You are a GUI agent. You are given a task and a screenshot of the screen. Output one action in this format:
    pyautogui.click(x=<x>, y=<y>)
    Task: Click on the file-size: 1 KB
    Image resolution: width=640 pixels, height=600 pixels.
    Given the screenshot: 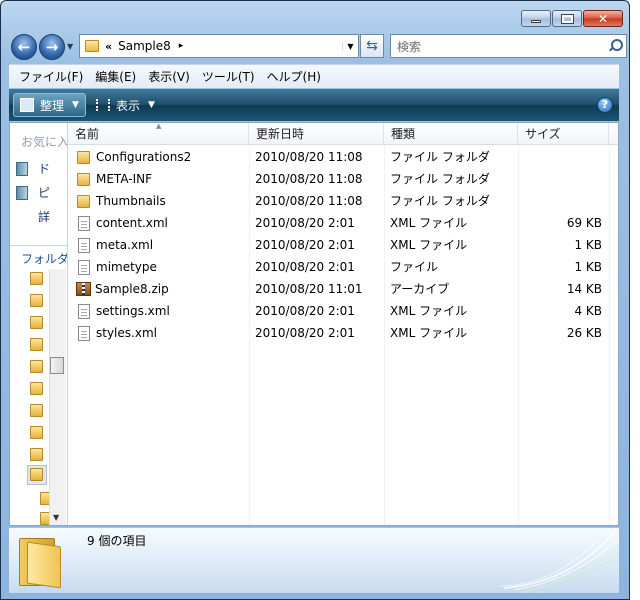 What is the action you would take?
    pyautogui.click(x=588, y=267)
    